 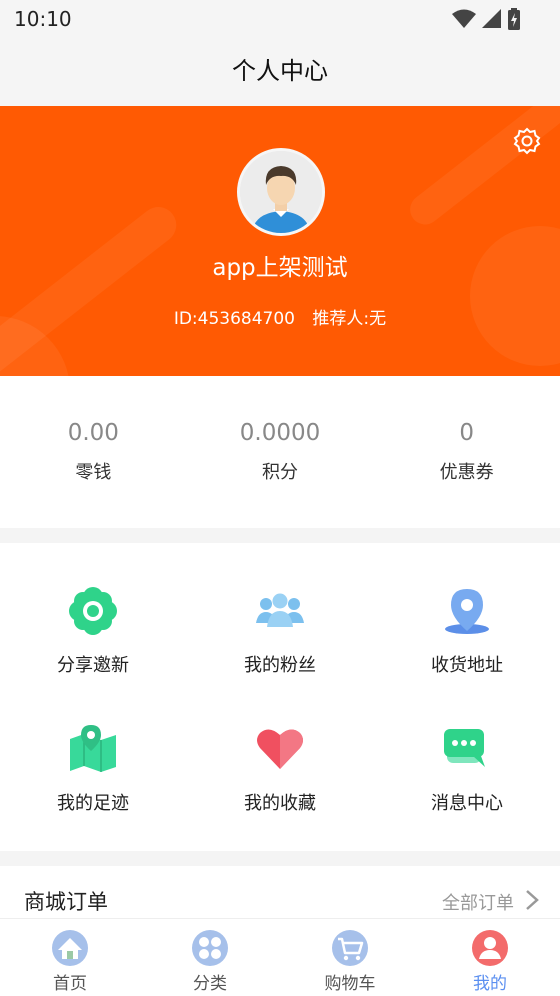 I want to click on service-label: 我的足迹, so click(x=93, y=803).